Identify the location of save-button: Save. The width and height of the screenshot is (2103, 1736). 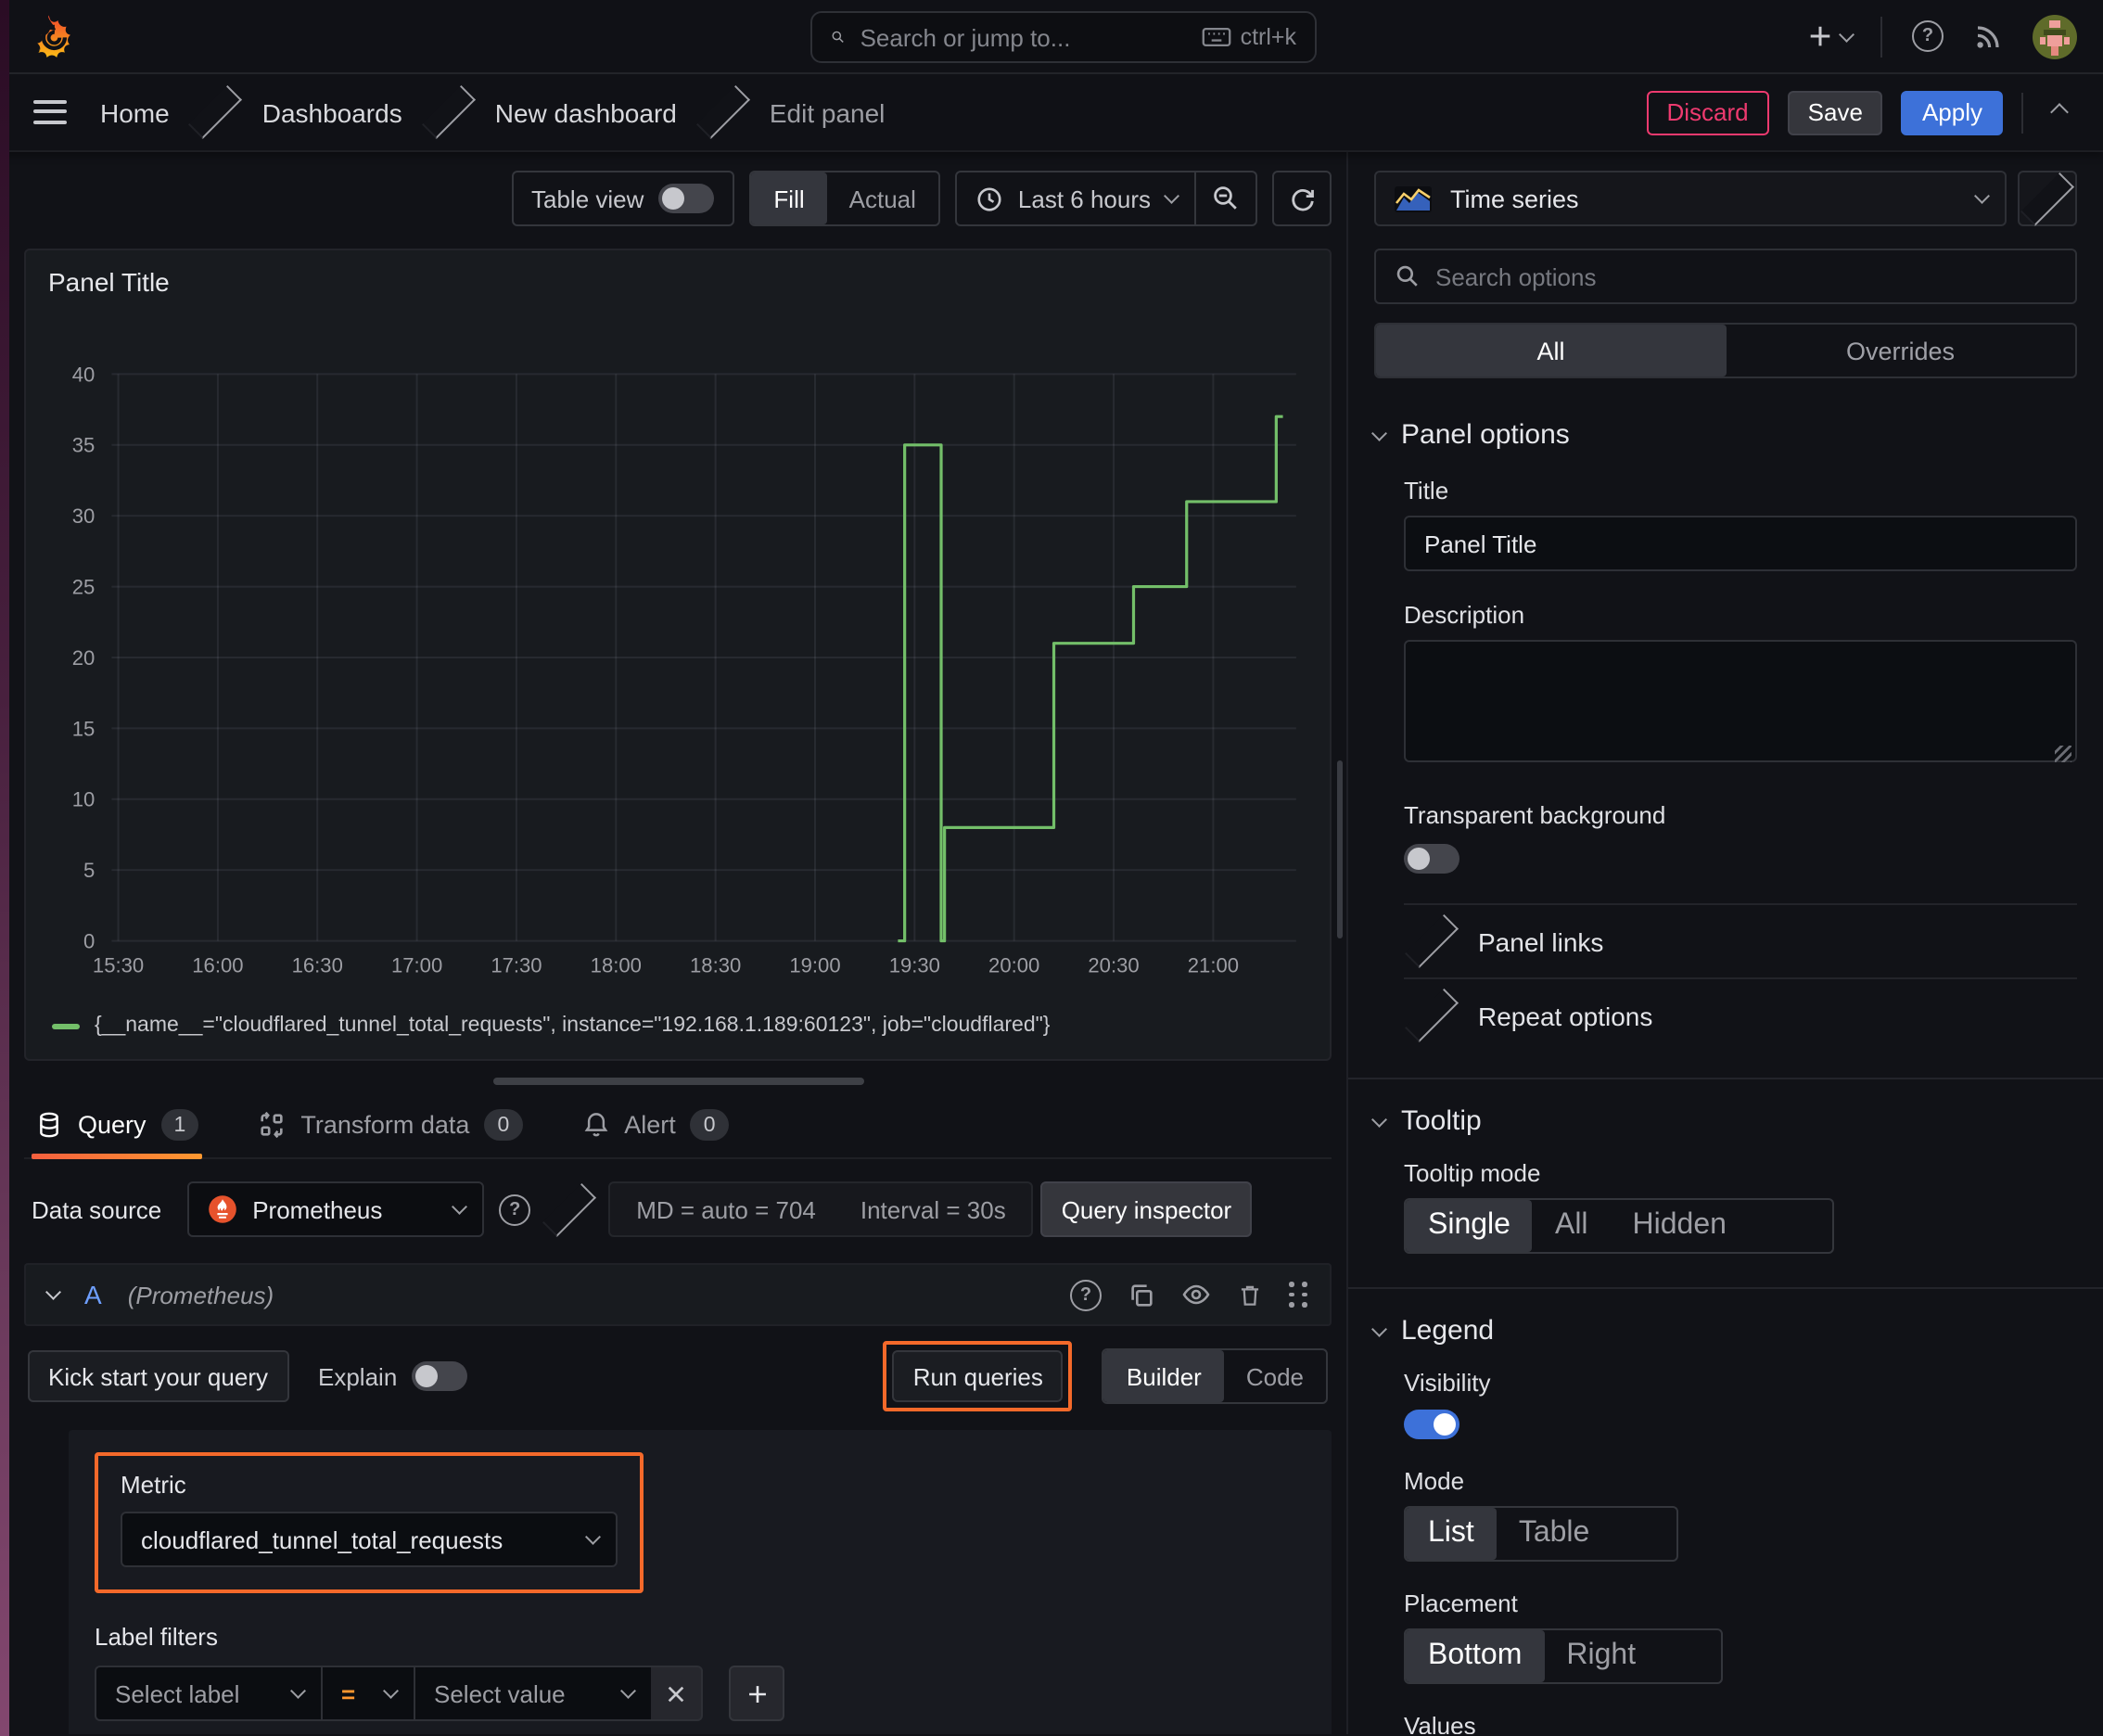
(1835, 112).